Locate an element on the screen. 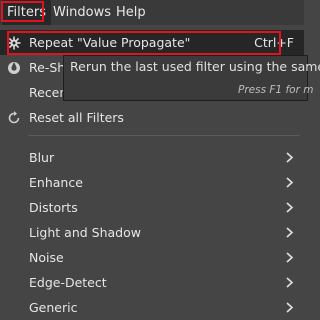 This screenshot has height=320, width=320. menu-item-enhance: Enhance is located at coordinates (152, 182).